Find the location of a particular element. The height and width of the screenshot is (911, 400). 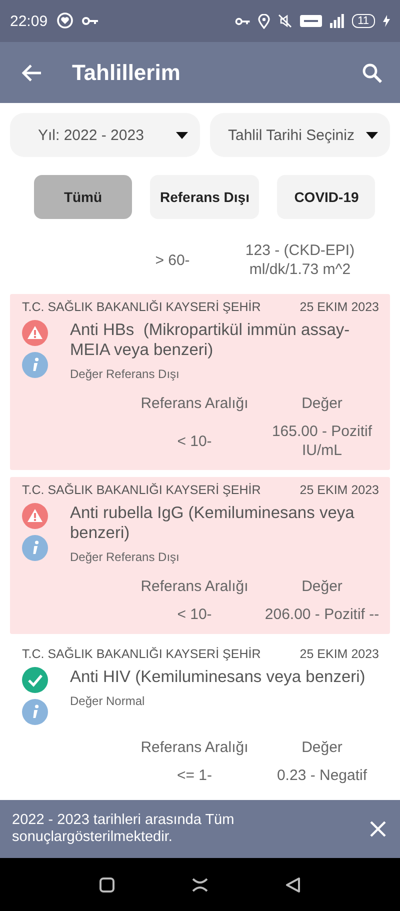

result-value: 123 - (CKD-EPI) ml/dk/1.73 m^2 is located at coordinates (300, 260).